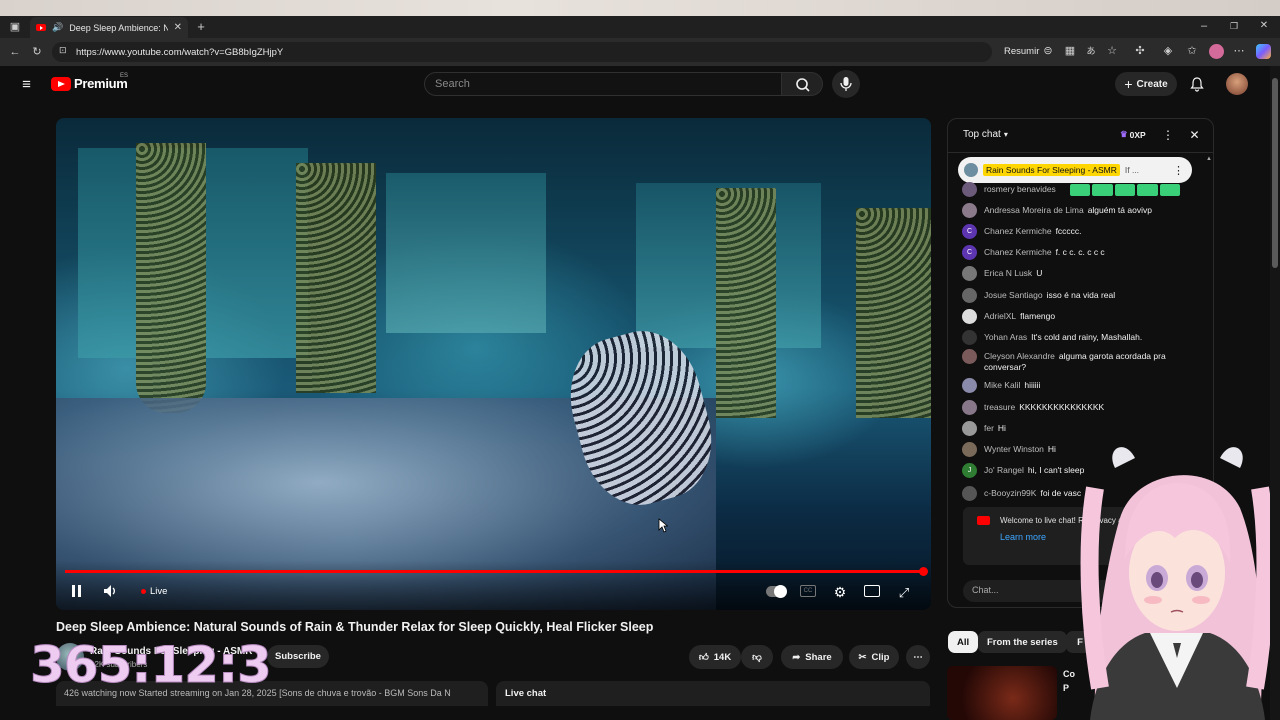 This screenshot has width=1280, height=720. What do you see at coordinates (904, 592) in the screenshot?
I see `fullscreen-icon: ⤢` at bounding box center [904, 592].